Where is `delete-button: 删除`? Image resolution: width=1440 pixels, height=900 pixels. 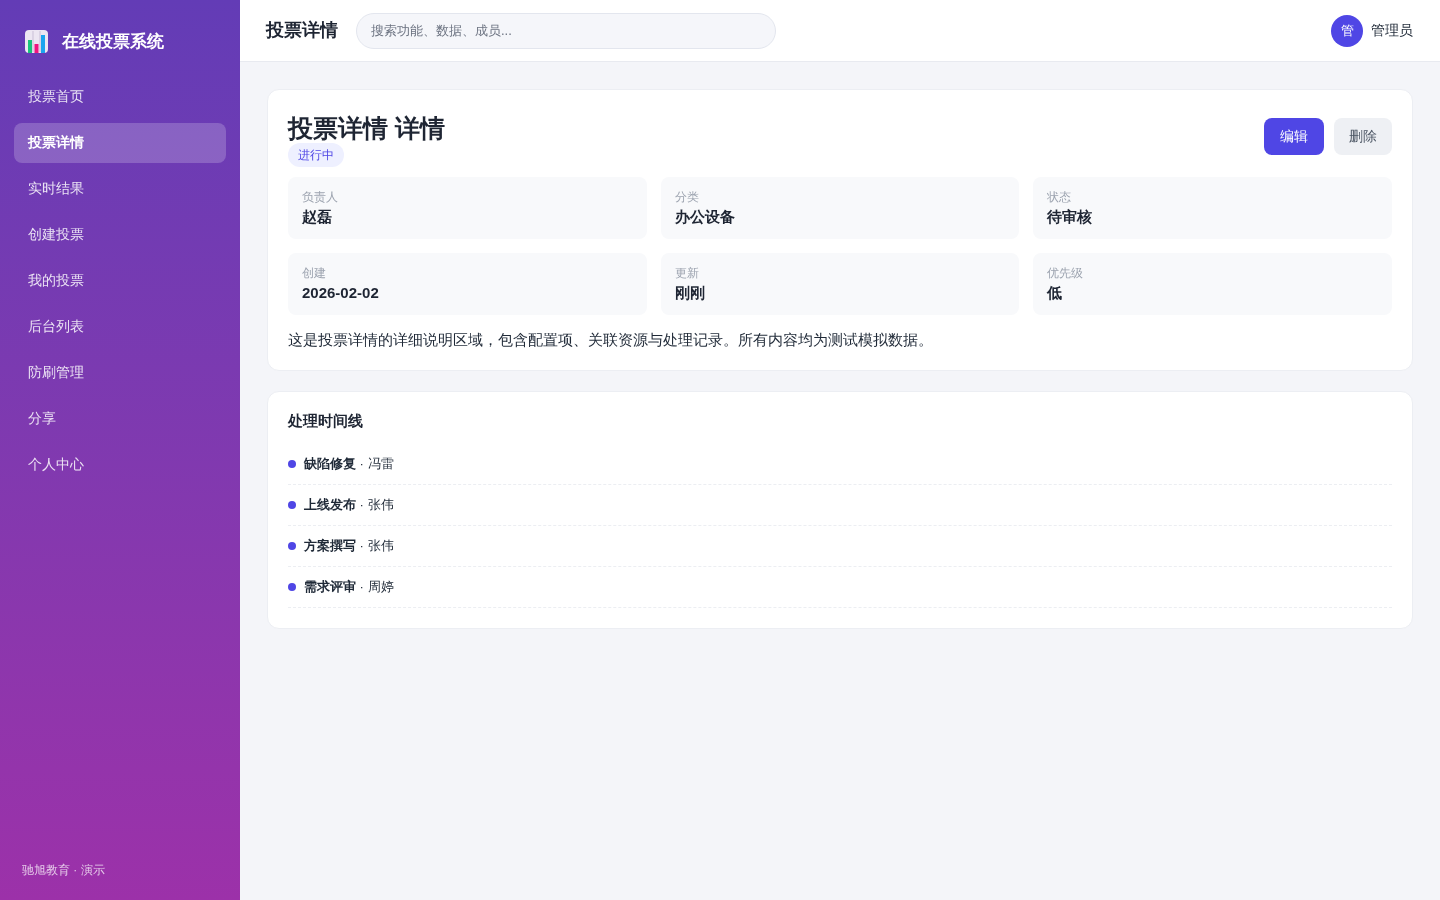 delete-button: 删除 is located at coordinates (1363, 136).